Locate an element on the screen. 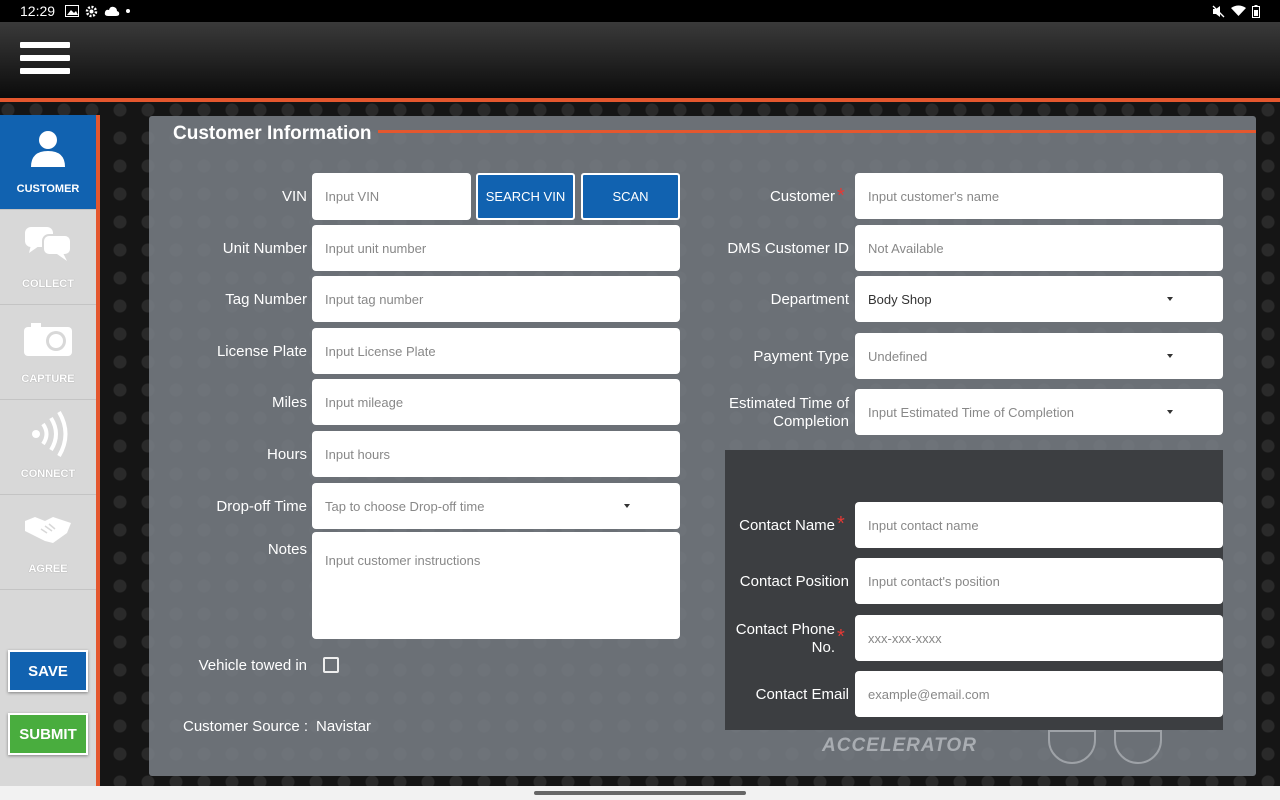 This screenshot has width=1280, height=800. person-icon is located at coordinates (48, 149).